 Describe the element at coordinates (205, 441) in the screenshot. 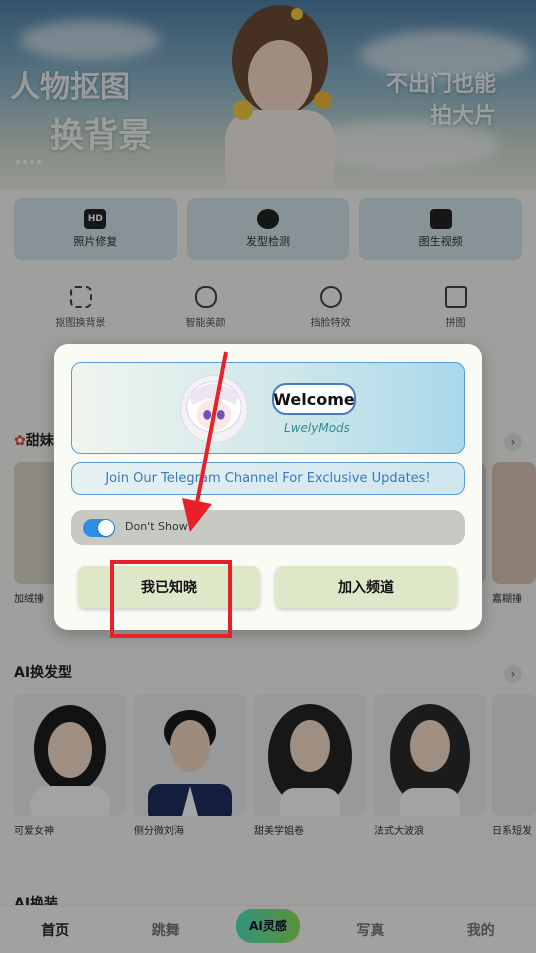

I see `annotation-arrow` at that location.